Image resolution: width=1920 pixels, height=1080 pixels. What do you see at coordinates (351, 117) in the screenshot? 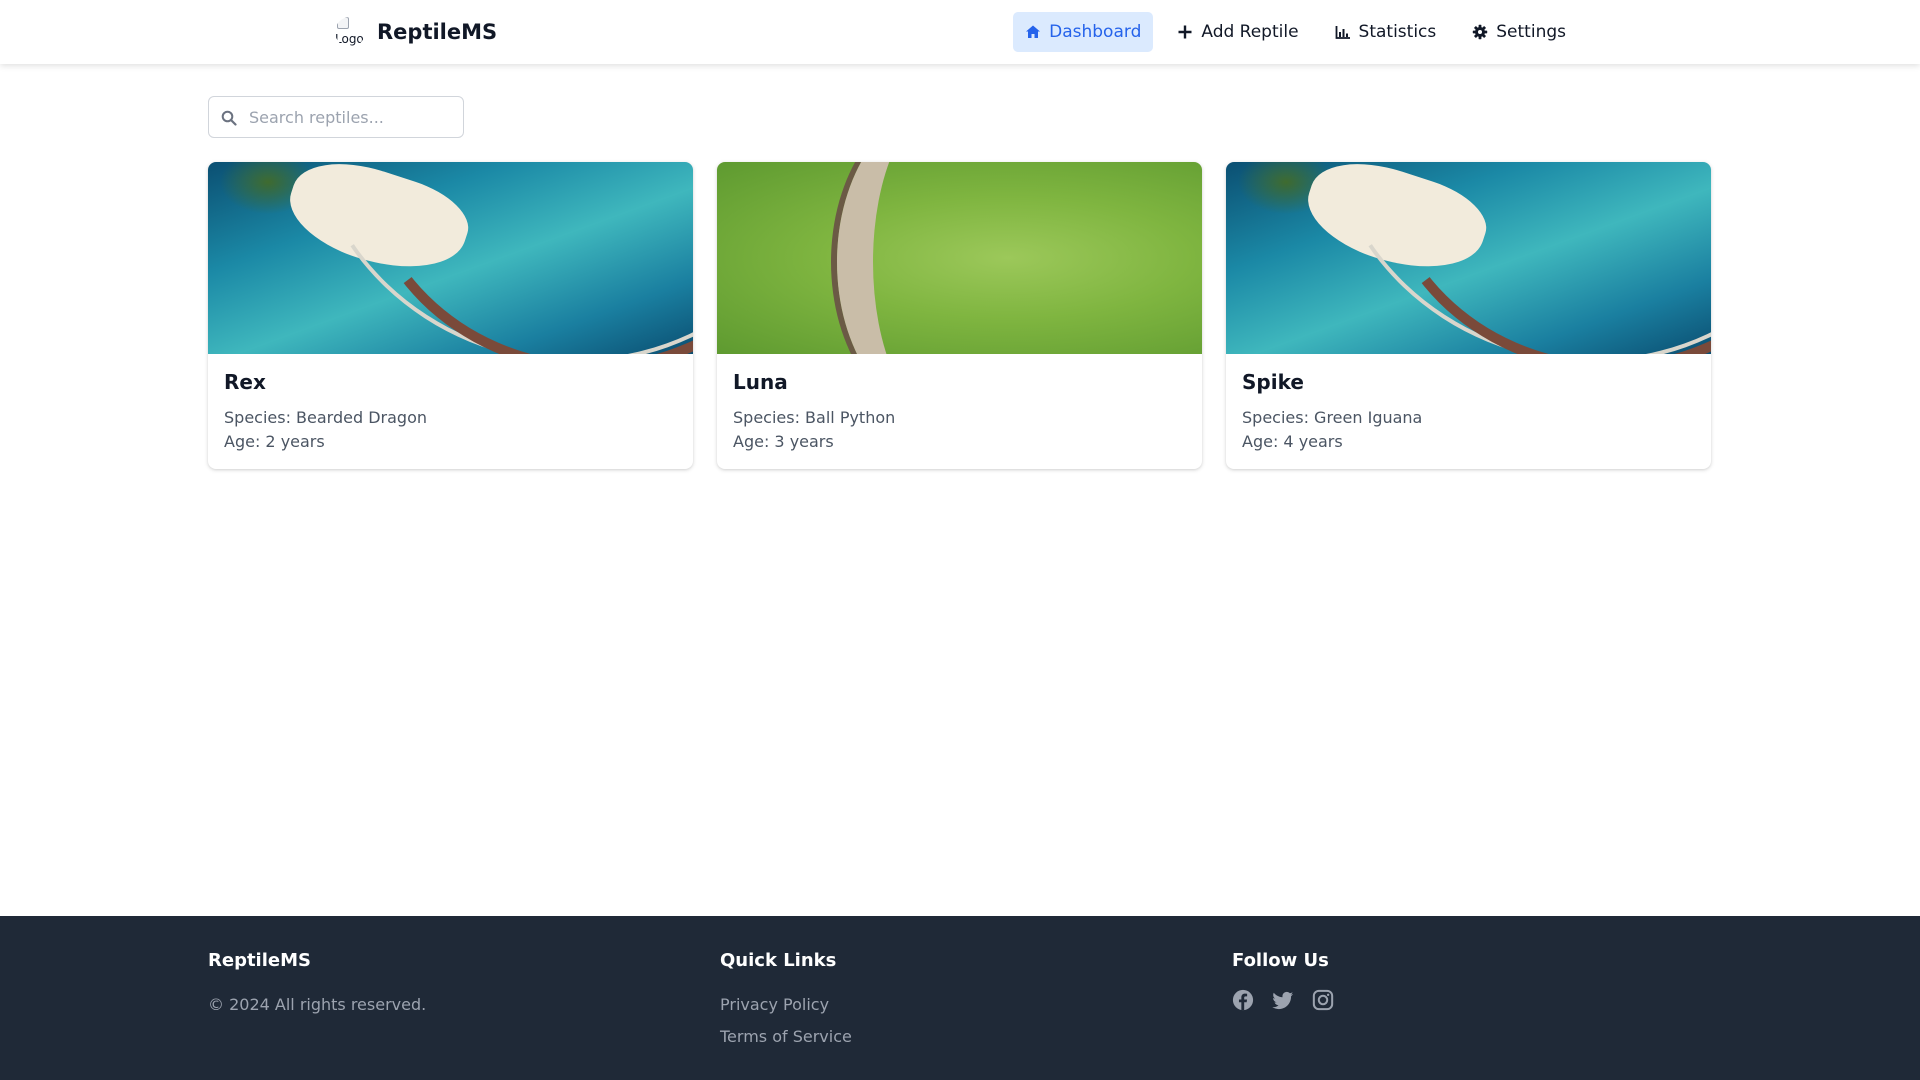
I see `search-input` at bounding box center [351, 117].